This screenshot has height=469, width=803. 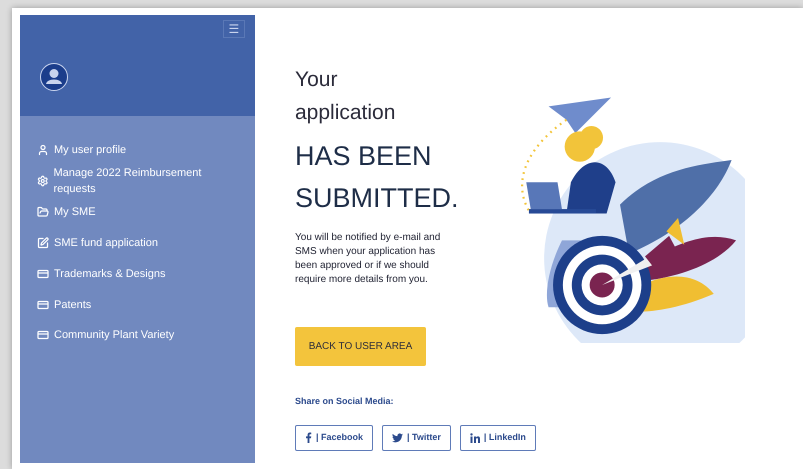 I want to click on avatar-icon, so click(x=54, y=77).